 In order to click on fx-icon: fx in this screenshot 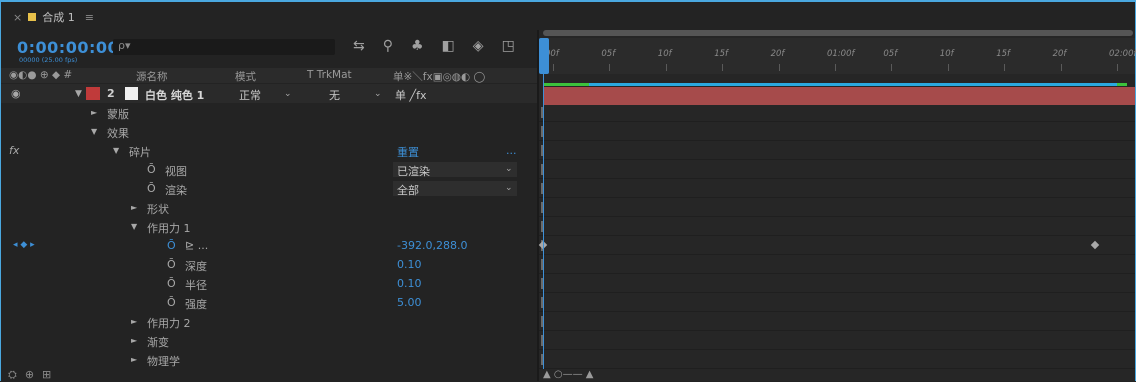, I will do `click(14, 150)`.